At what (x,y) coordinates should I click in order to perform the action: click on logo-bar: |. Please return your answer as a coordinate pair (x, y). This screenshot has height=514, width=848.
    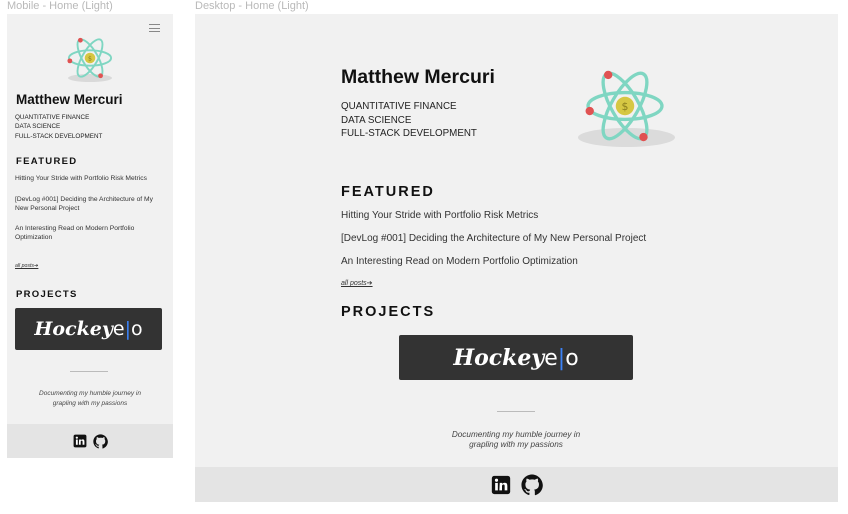
    Looking at the image, I should click on (561, 358).